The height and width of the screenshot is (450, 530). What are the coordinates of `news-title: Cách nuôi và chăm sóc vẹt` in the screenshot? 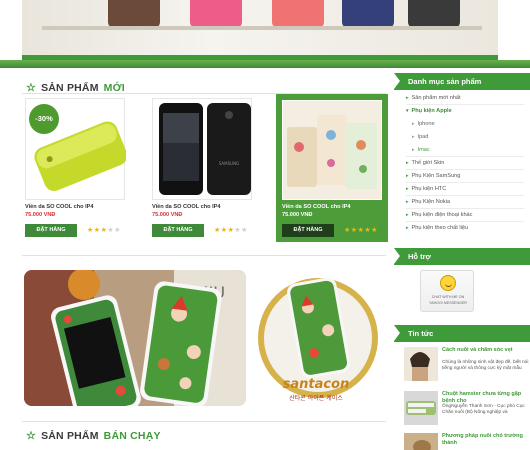 It's located at (486, 350).